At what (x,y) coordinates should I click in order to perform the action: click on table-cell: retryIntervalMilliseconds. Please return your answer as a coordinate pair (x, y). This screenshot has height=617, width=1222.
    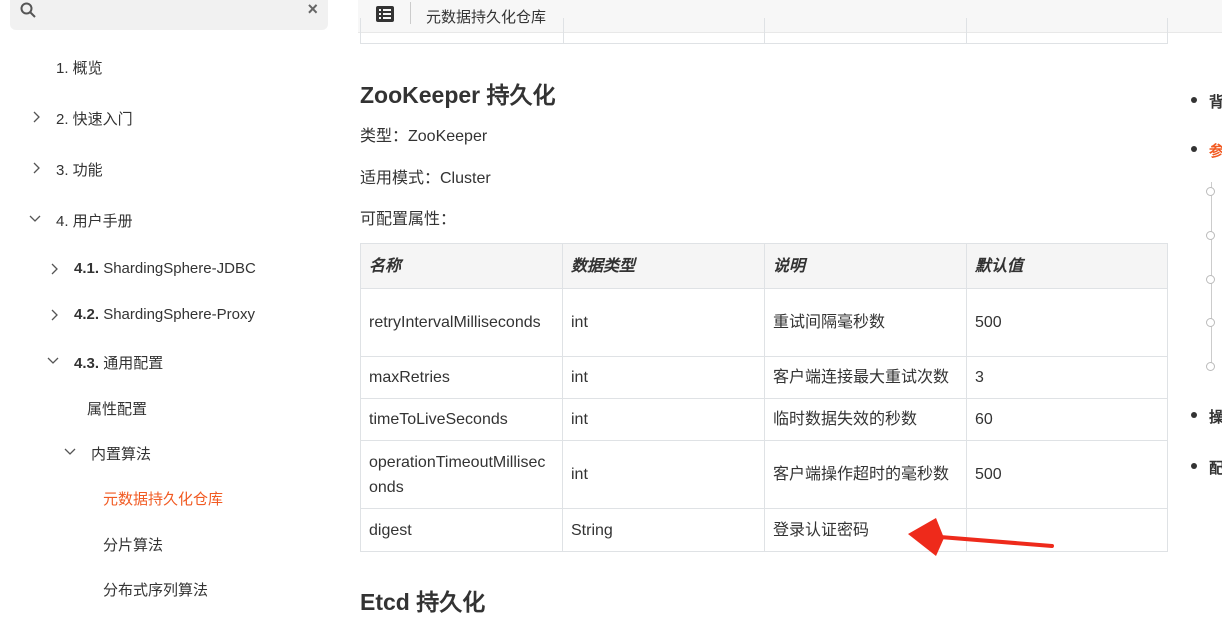
    Looking at the image, I should click on (461, 322).